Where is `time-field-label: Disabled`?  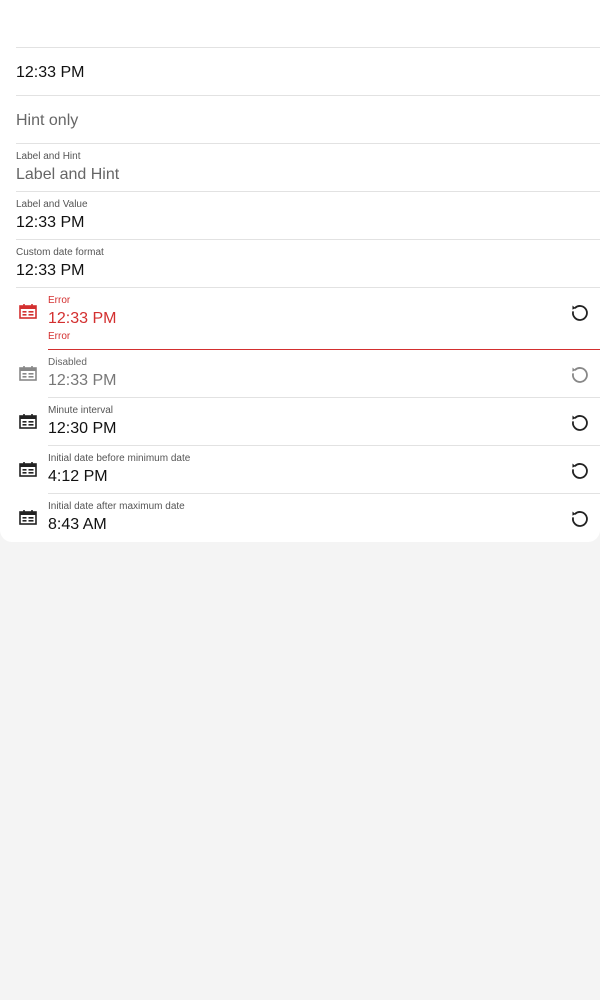
time-field-label: Disabled is located at coordinates (67, 362).